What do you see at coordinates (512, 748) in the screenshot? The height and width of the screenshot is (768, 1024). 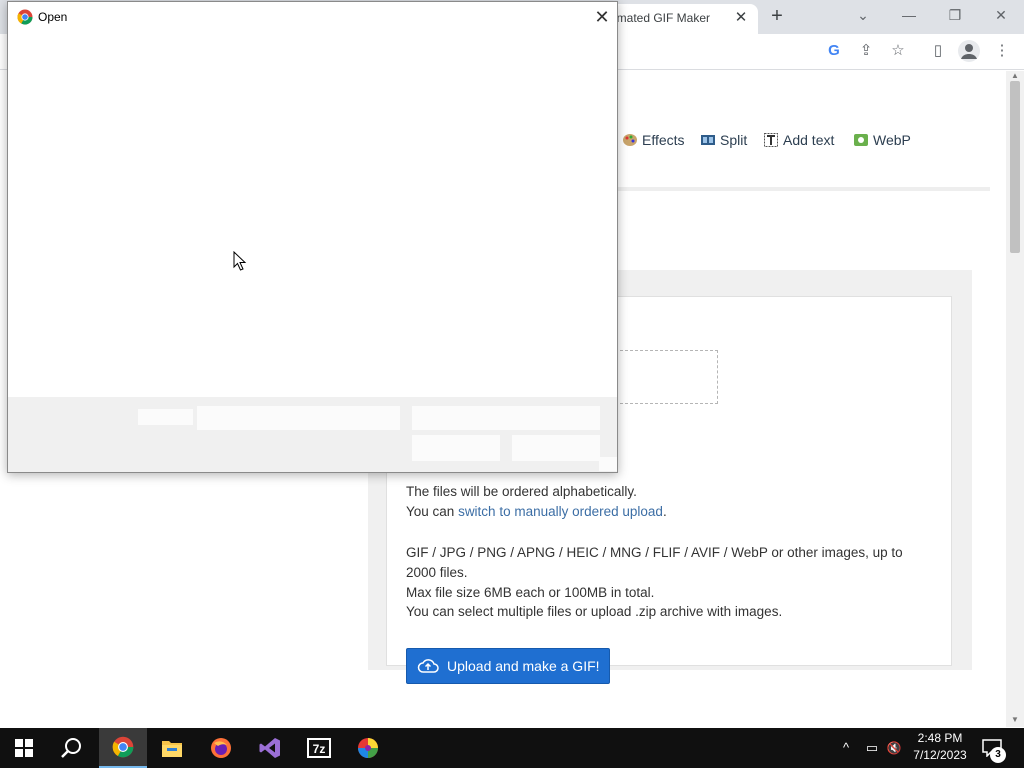 I see `windows-taskbar: 7z ^ ▭ 🔇` at bounding box center [512, 748].